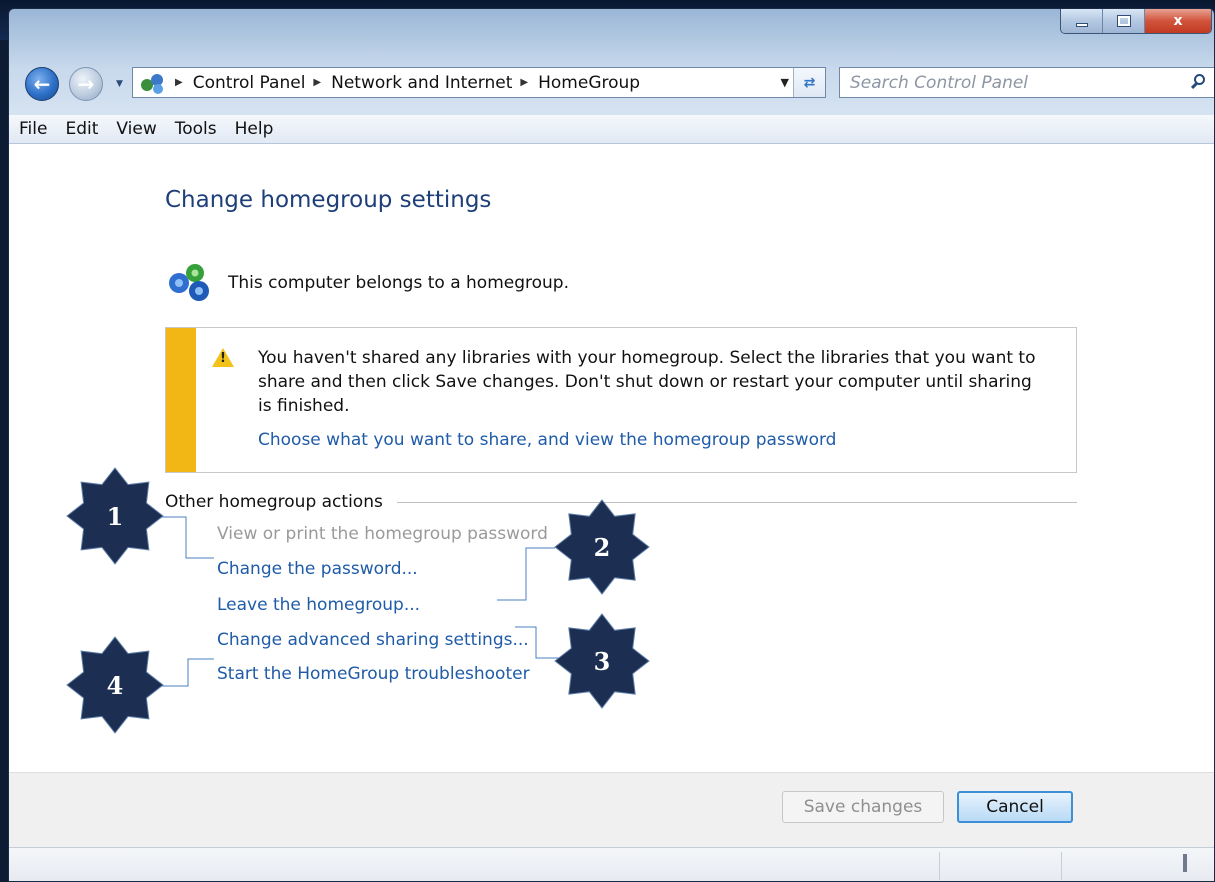 Image resolution: width=1215 pixels, height=882 pixels. I want to click on callout-1-number: 1, so click(115, 516).